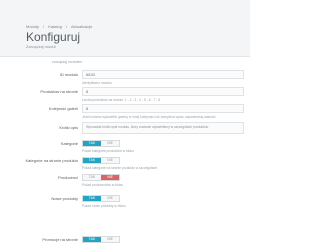 This screenshot has width=320, height=250. What do you see at coordinates (63, 108) in the screenshot?
I see `field-label: Kolejność galerii` at bounding box center [63, 108].